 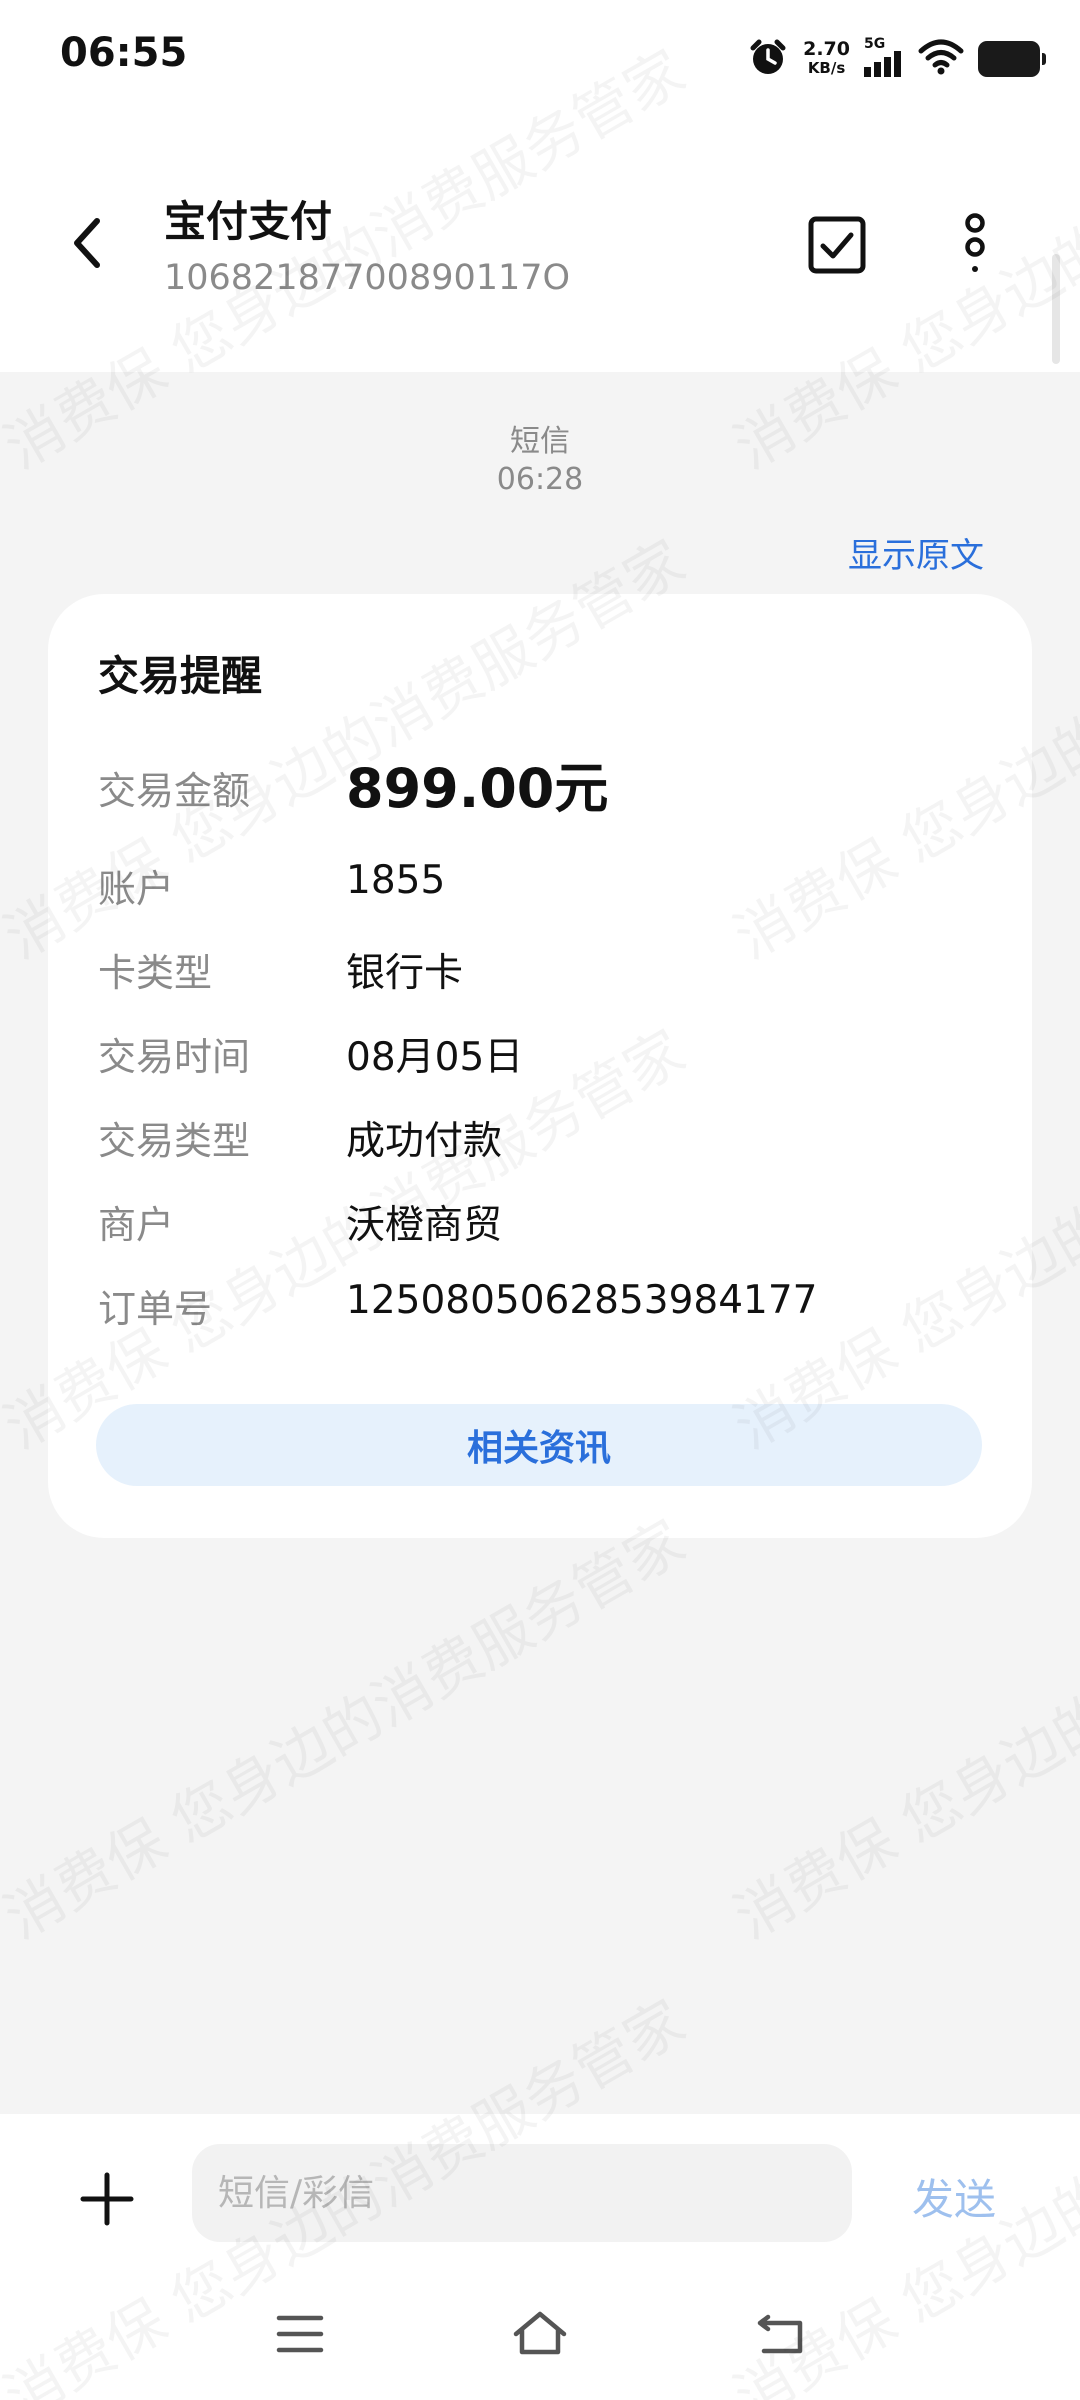 What do you see at coordinates (174, 1057) in the screenshot?
I see `row-label-time: 交易时间` at bounding box center [174, 1057].